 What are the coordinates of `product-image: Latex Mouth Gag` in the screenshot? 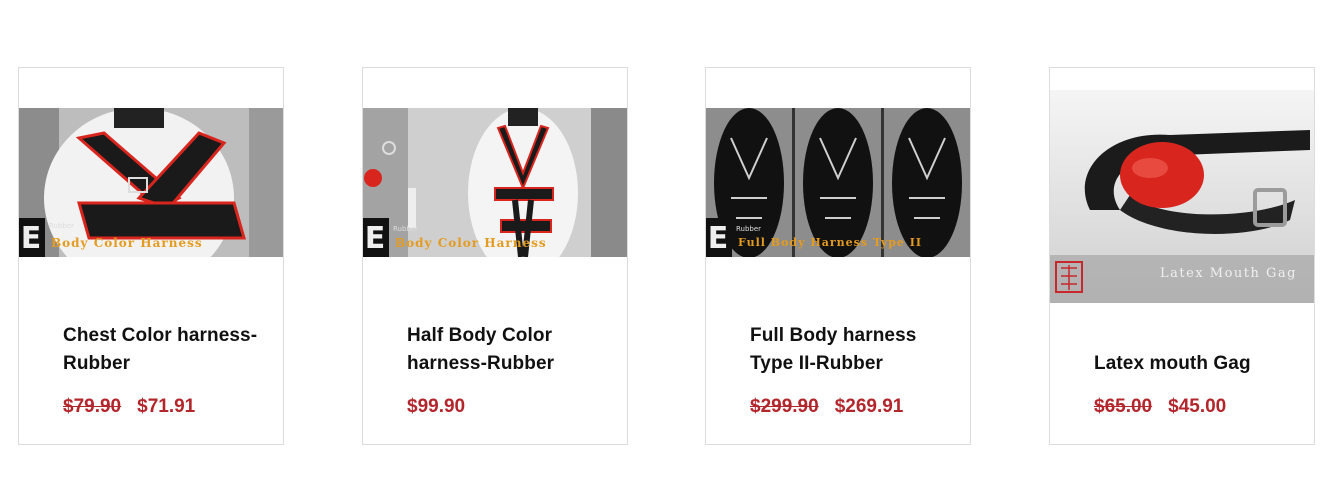 It's located at (1182, 196).